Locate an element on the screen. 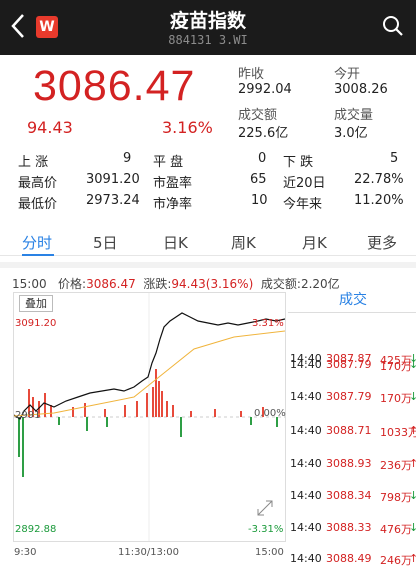 Image resolution: width=416 pixels, height=570 pixels. stat-value: 3091.20 is located at coordinates (113, 179).